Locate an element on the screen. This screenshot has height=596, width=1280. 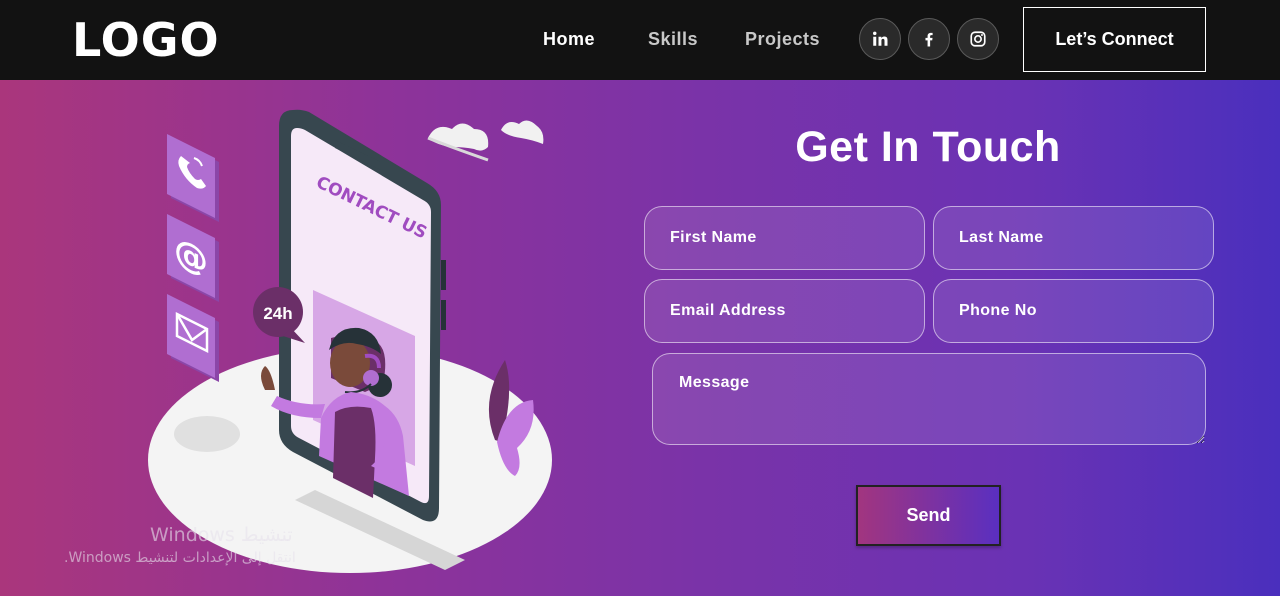
windows-activation-title: تنشيط Windows is located at coordinates (221, 535).